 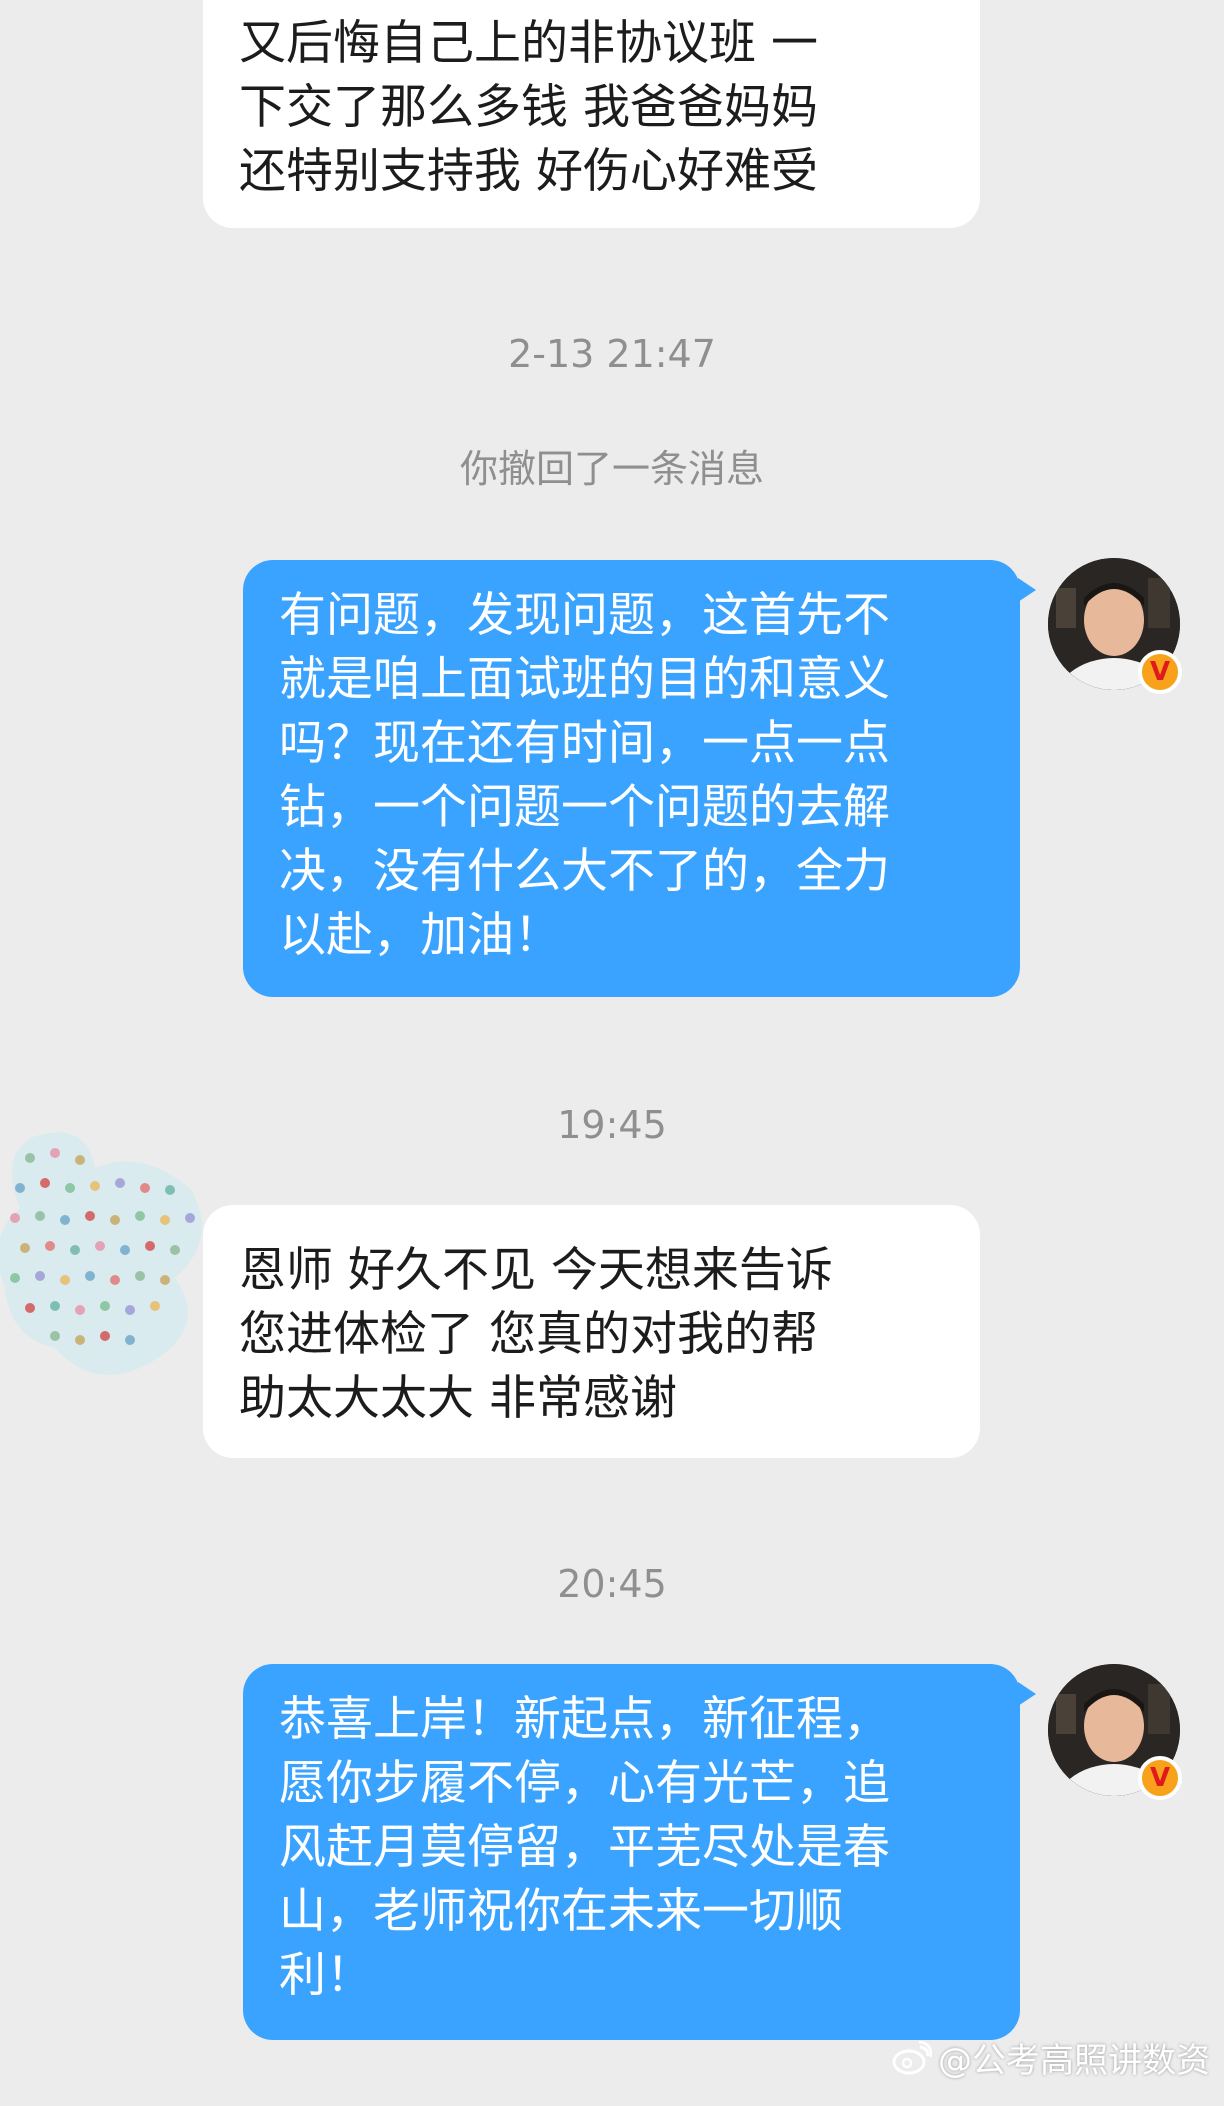 What do you see at coordinates (528, 107) in the screenshot?
I see `message-line: 下交了那么多钱 我爸爸妈妈` at bounding box center [528, 107].